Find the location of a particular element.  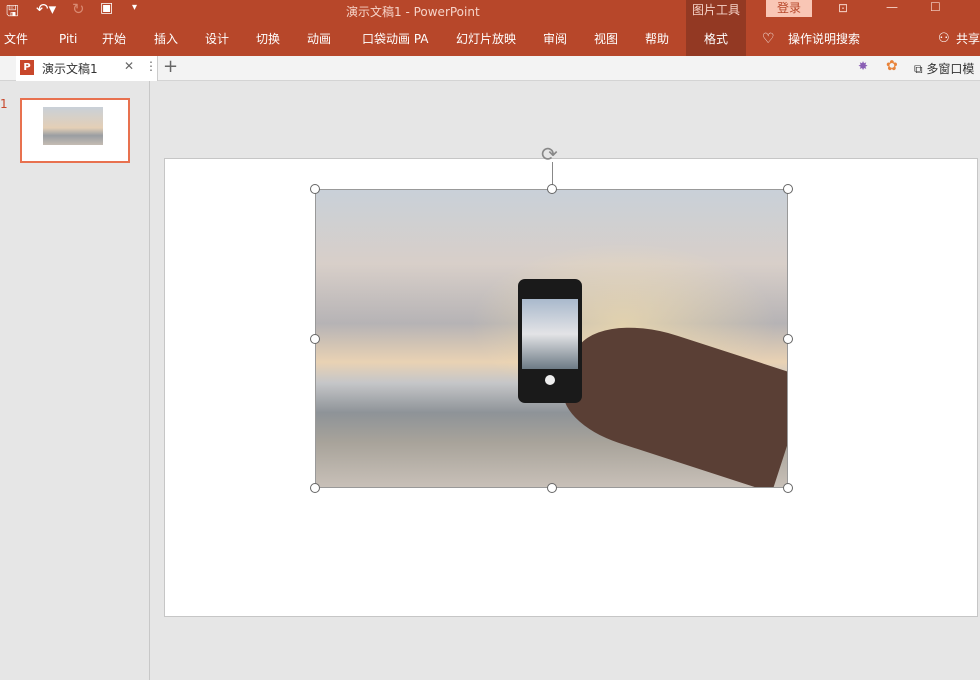

multi-window-button: ⧉ 多窗口模 is located at coordinates (944, 68).